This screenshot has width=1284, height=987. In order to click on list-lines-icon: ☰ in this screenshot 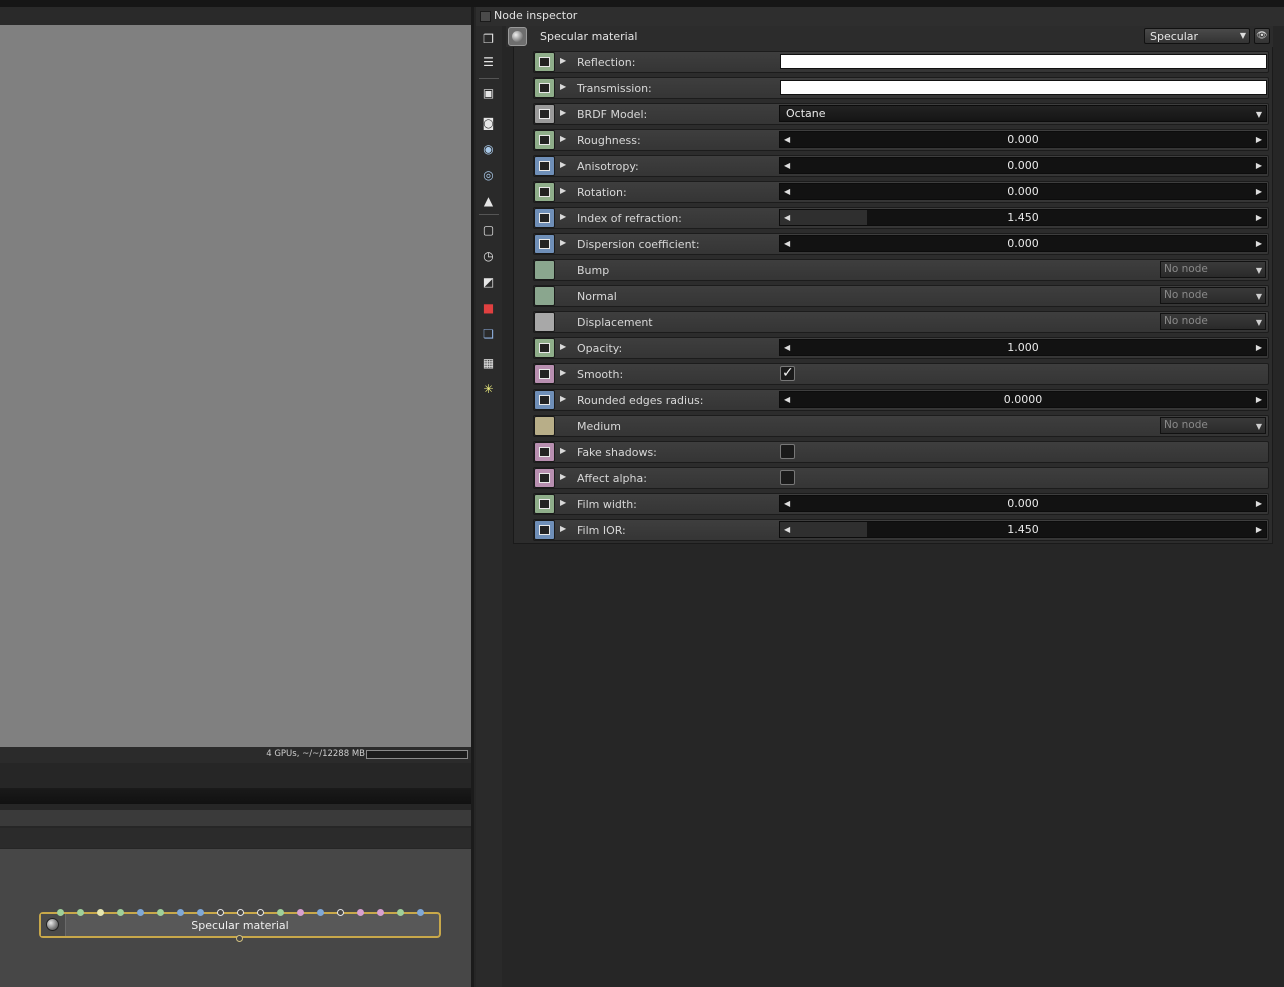, I will do `click(488, 61)`.